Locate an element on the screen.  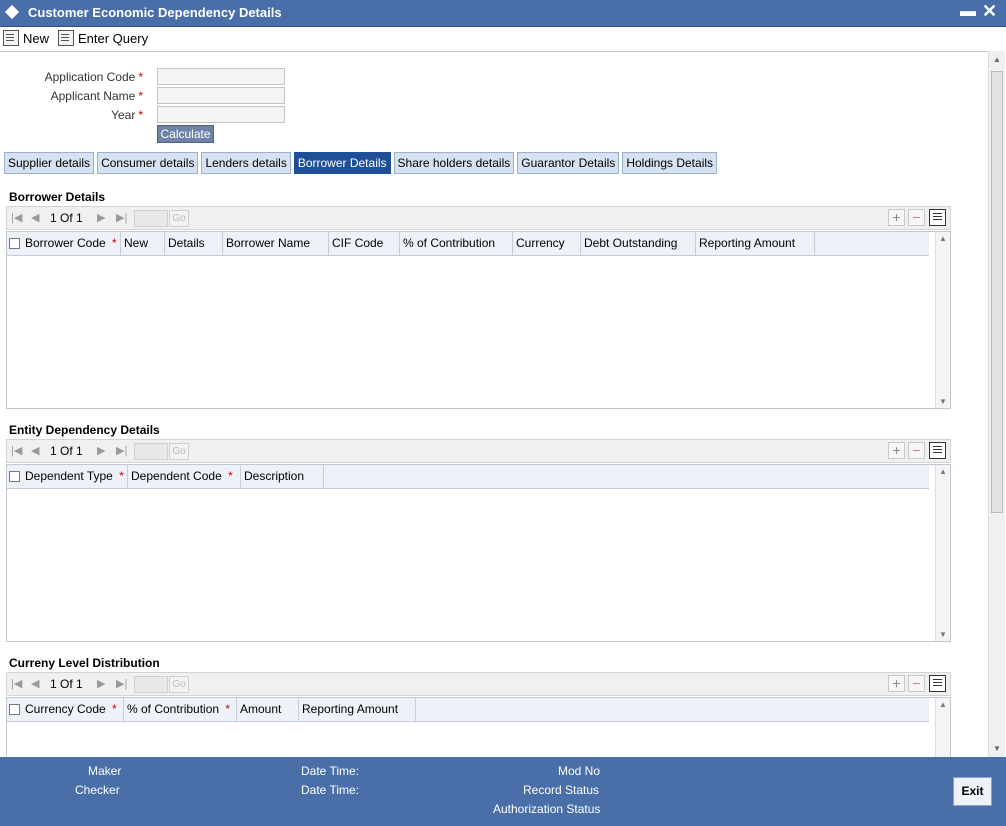
new-button: New is located at coordinates (26, 38).